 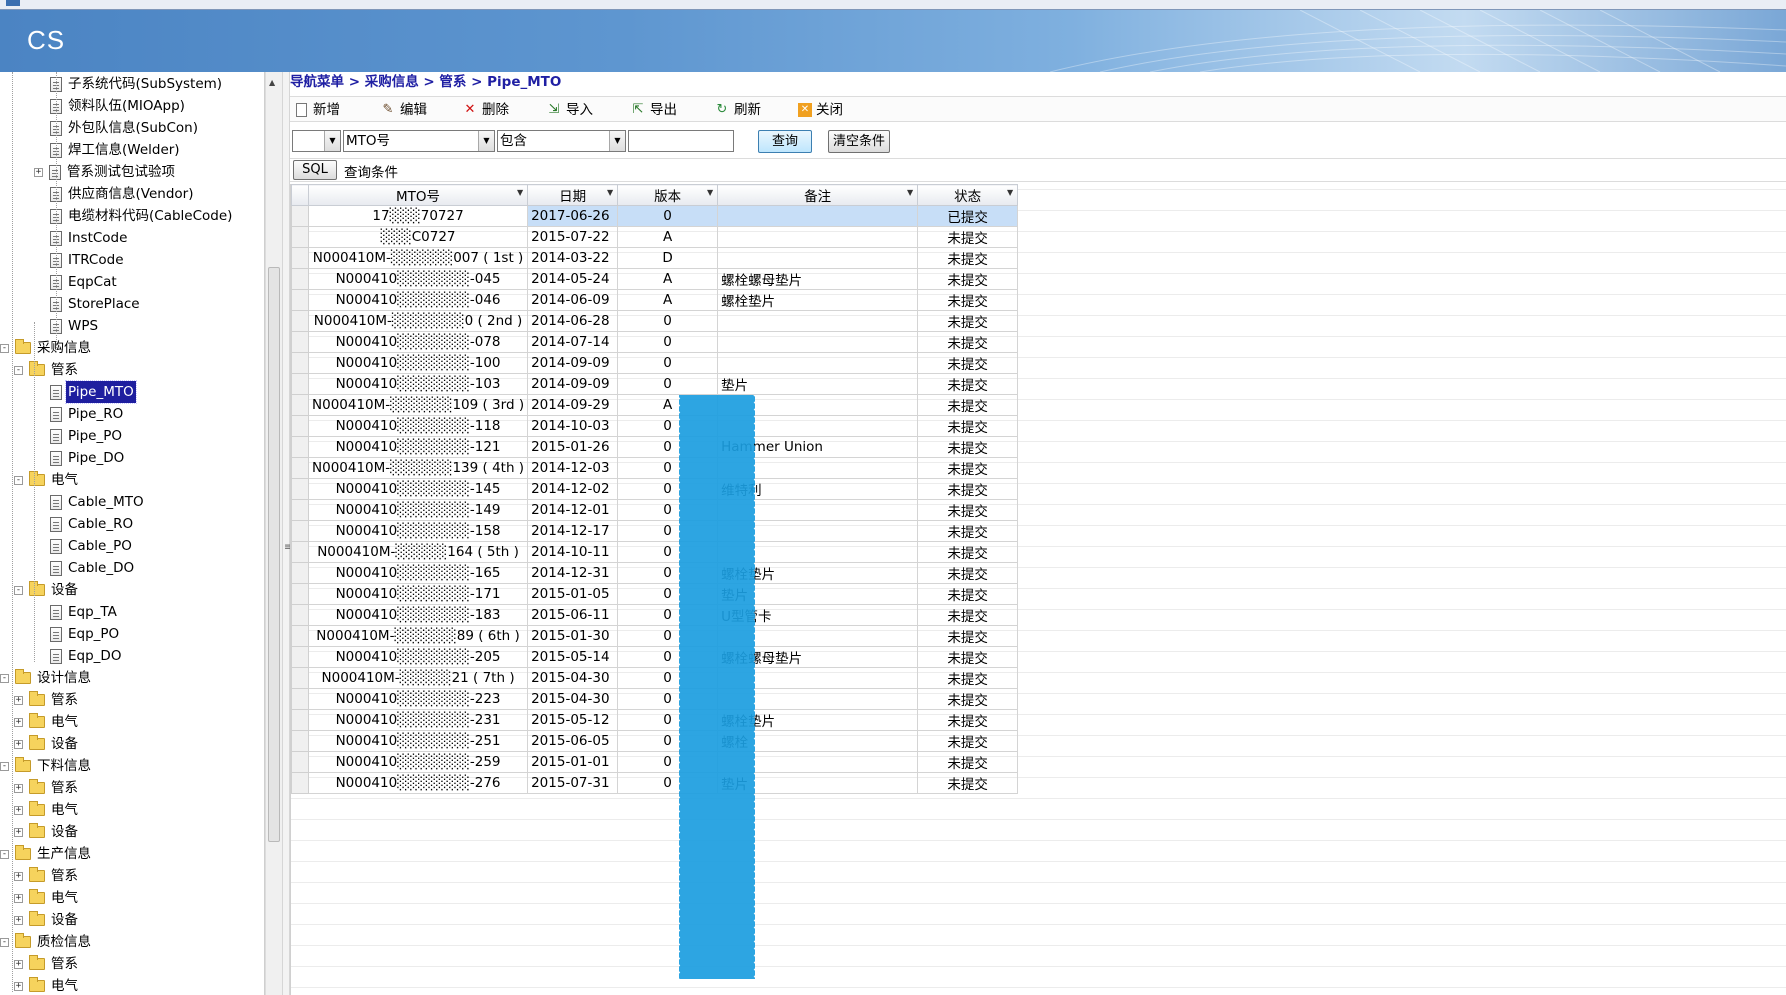 What do you see at coordinates (93, 392) in the screenshot?
I see `tree-item: Pipe_MTO` at bounding box center [93, 392].